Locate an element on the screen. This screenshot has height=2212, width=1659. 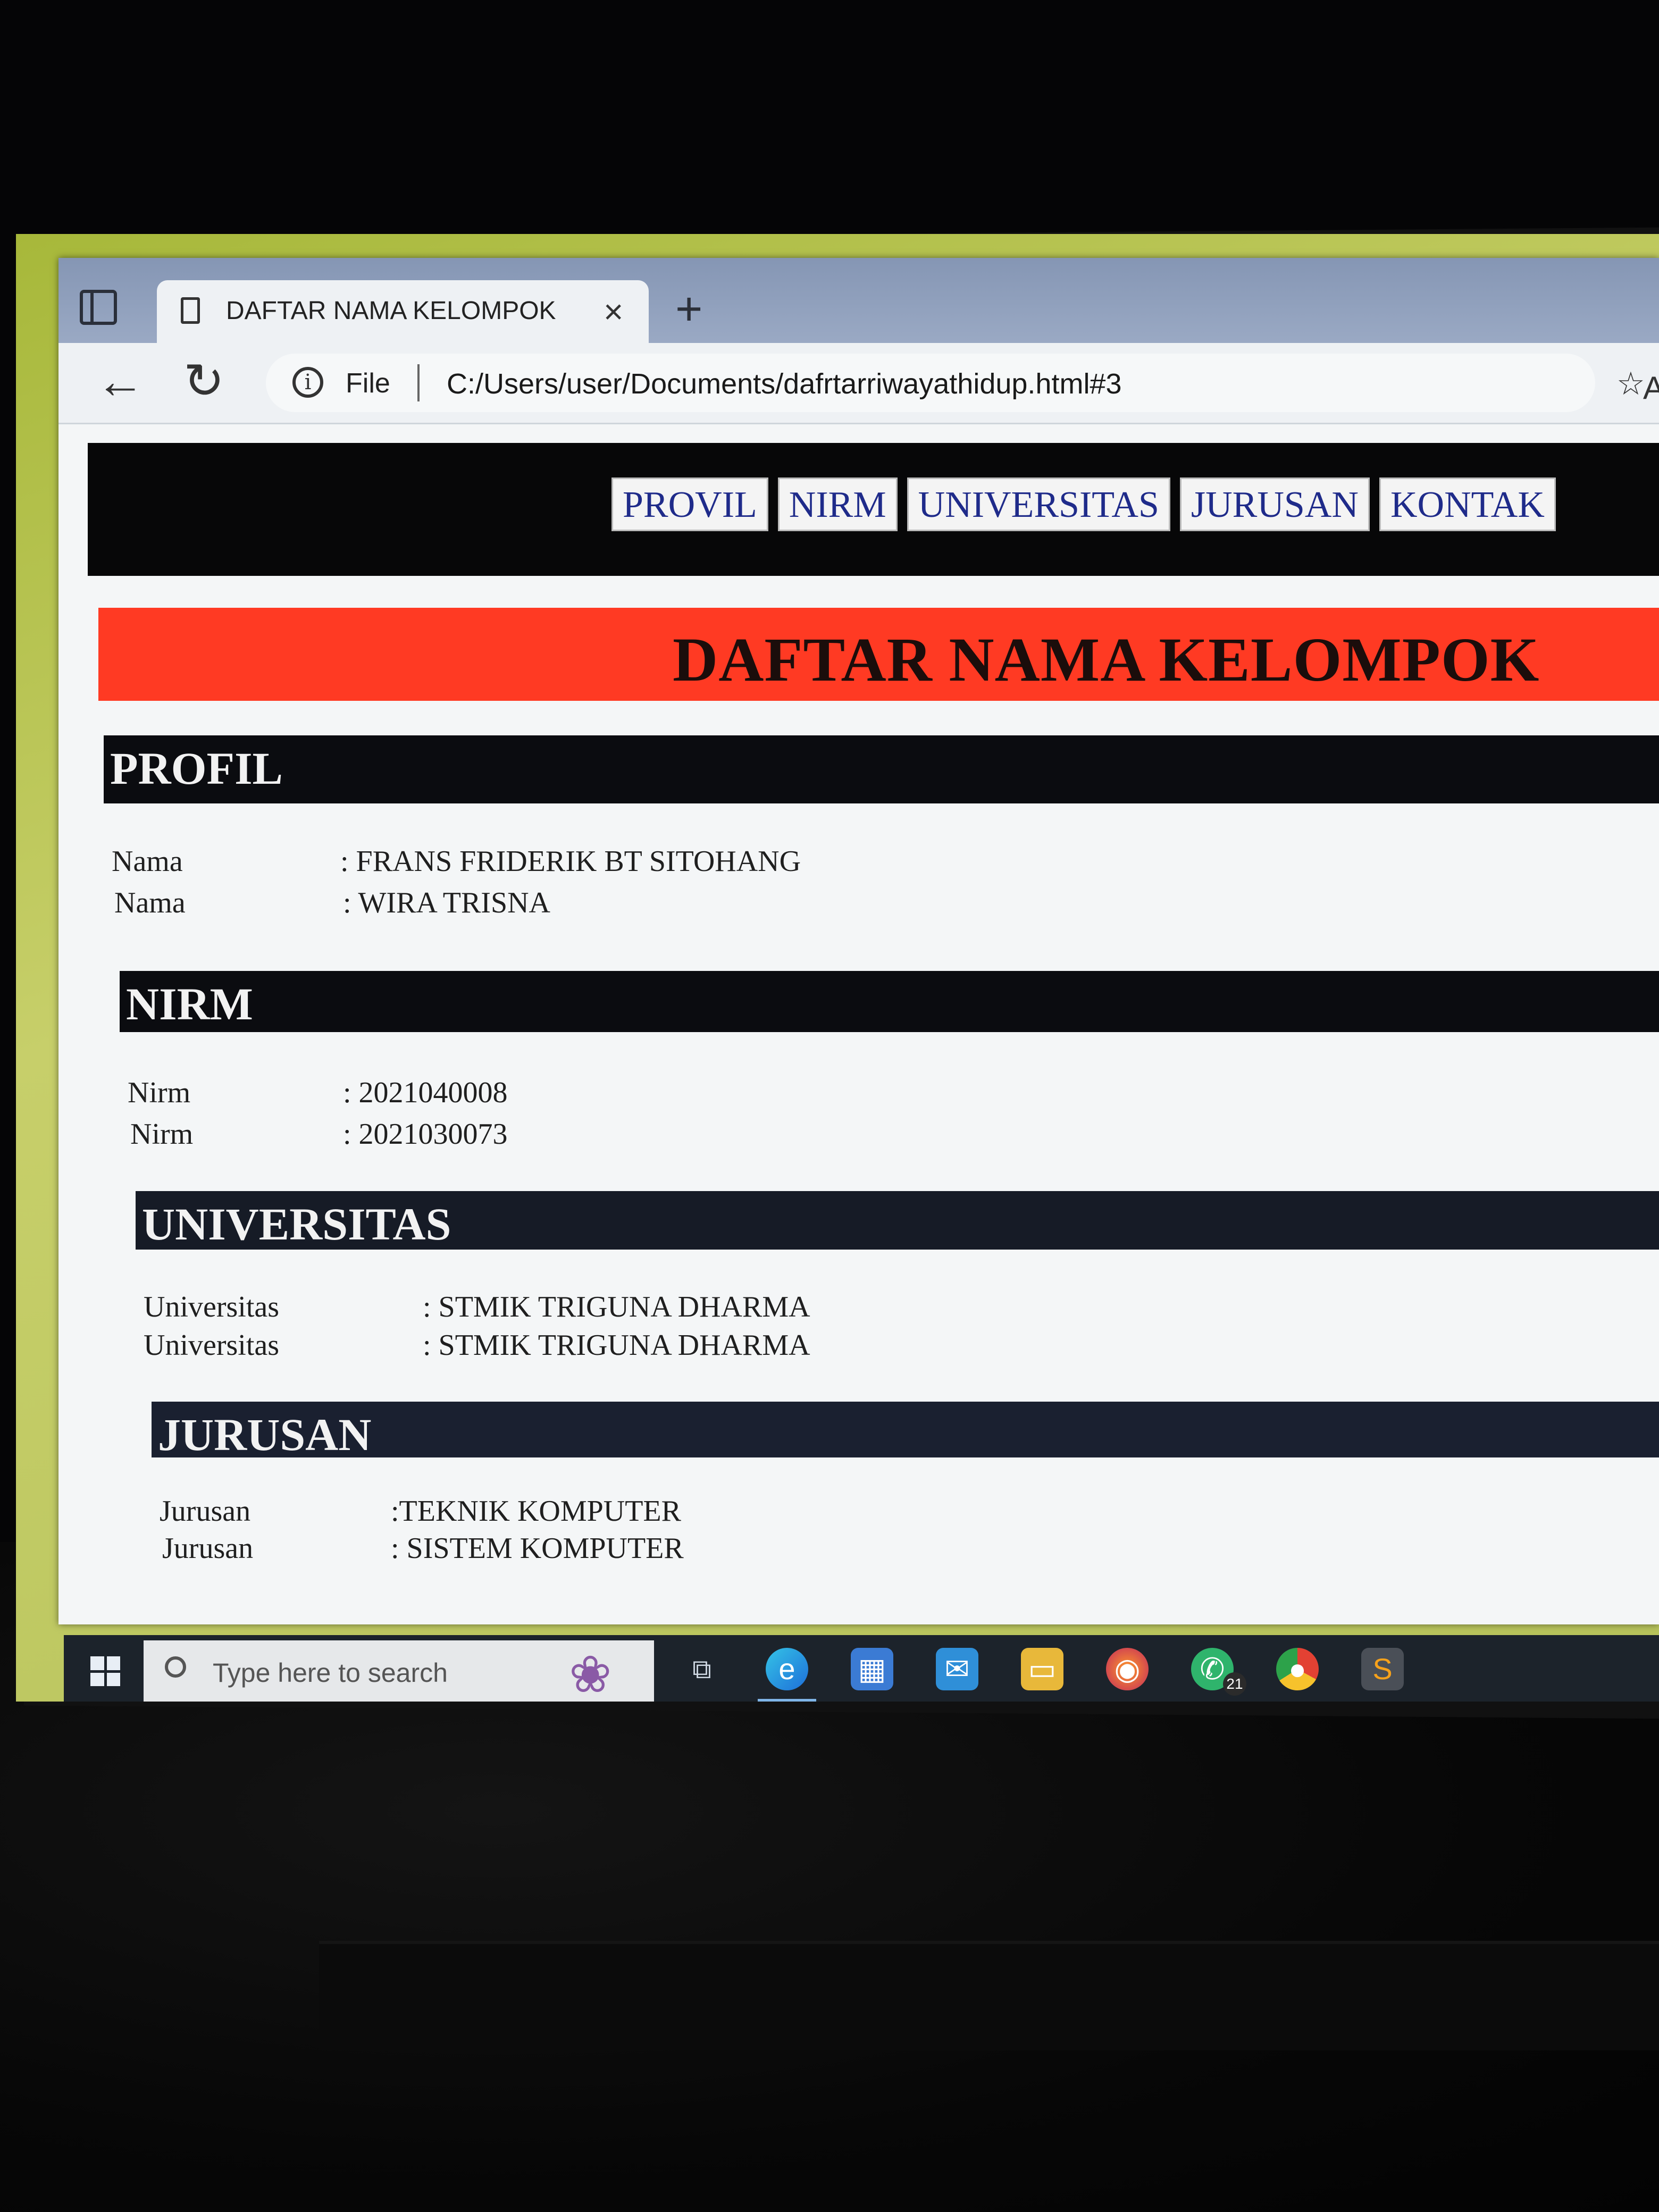
edge-icon: e is located at coordinates (787, 1669).